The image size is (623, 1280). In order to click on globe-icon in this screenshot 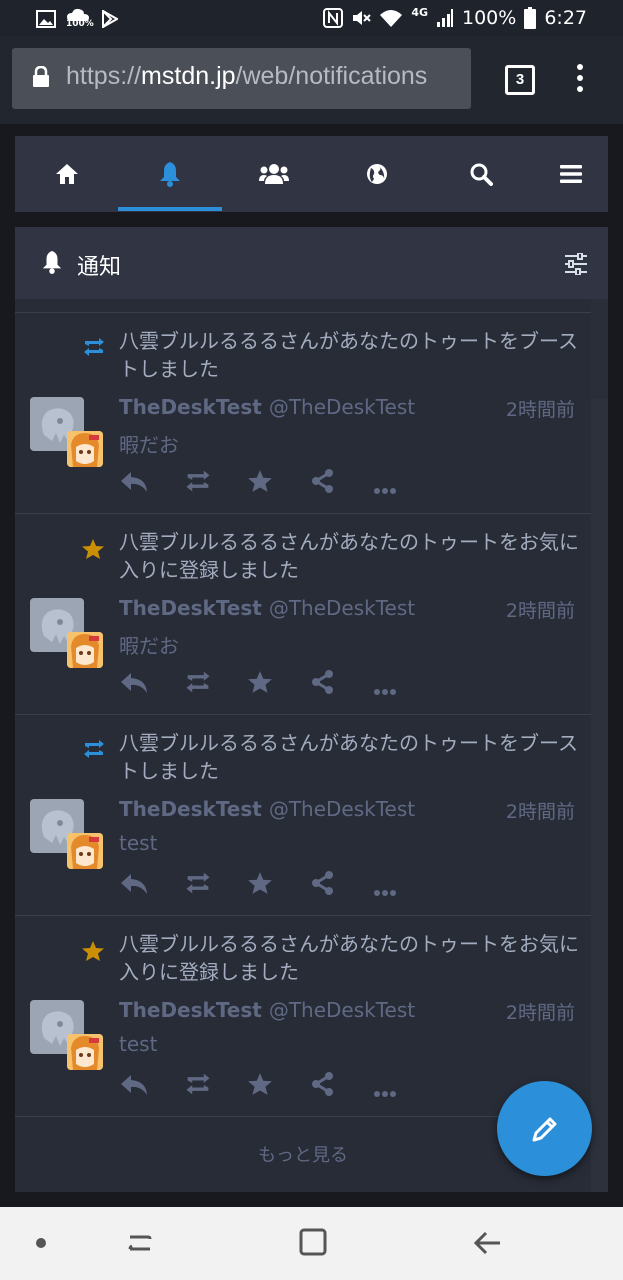, I will do `click(377, 174)`.